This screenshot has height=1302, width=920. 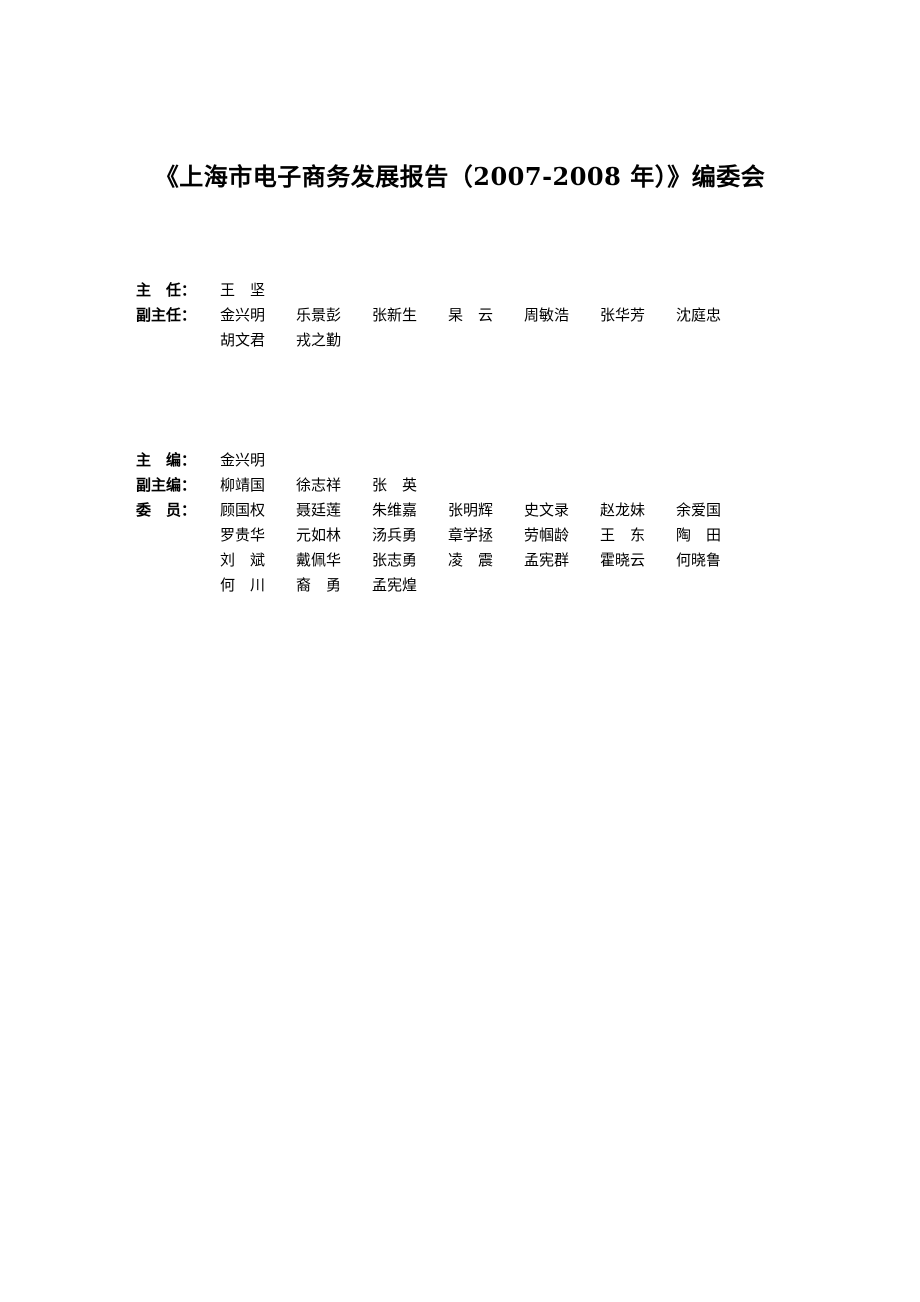 I want to click on roster-name: 章学拯, so click(x=471, y=535).